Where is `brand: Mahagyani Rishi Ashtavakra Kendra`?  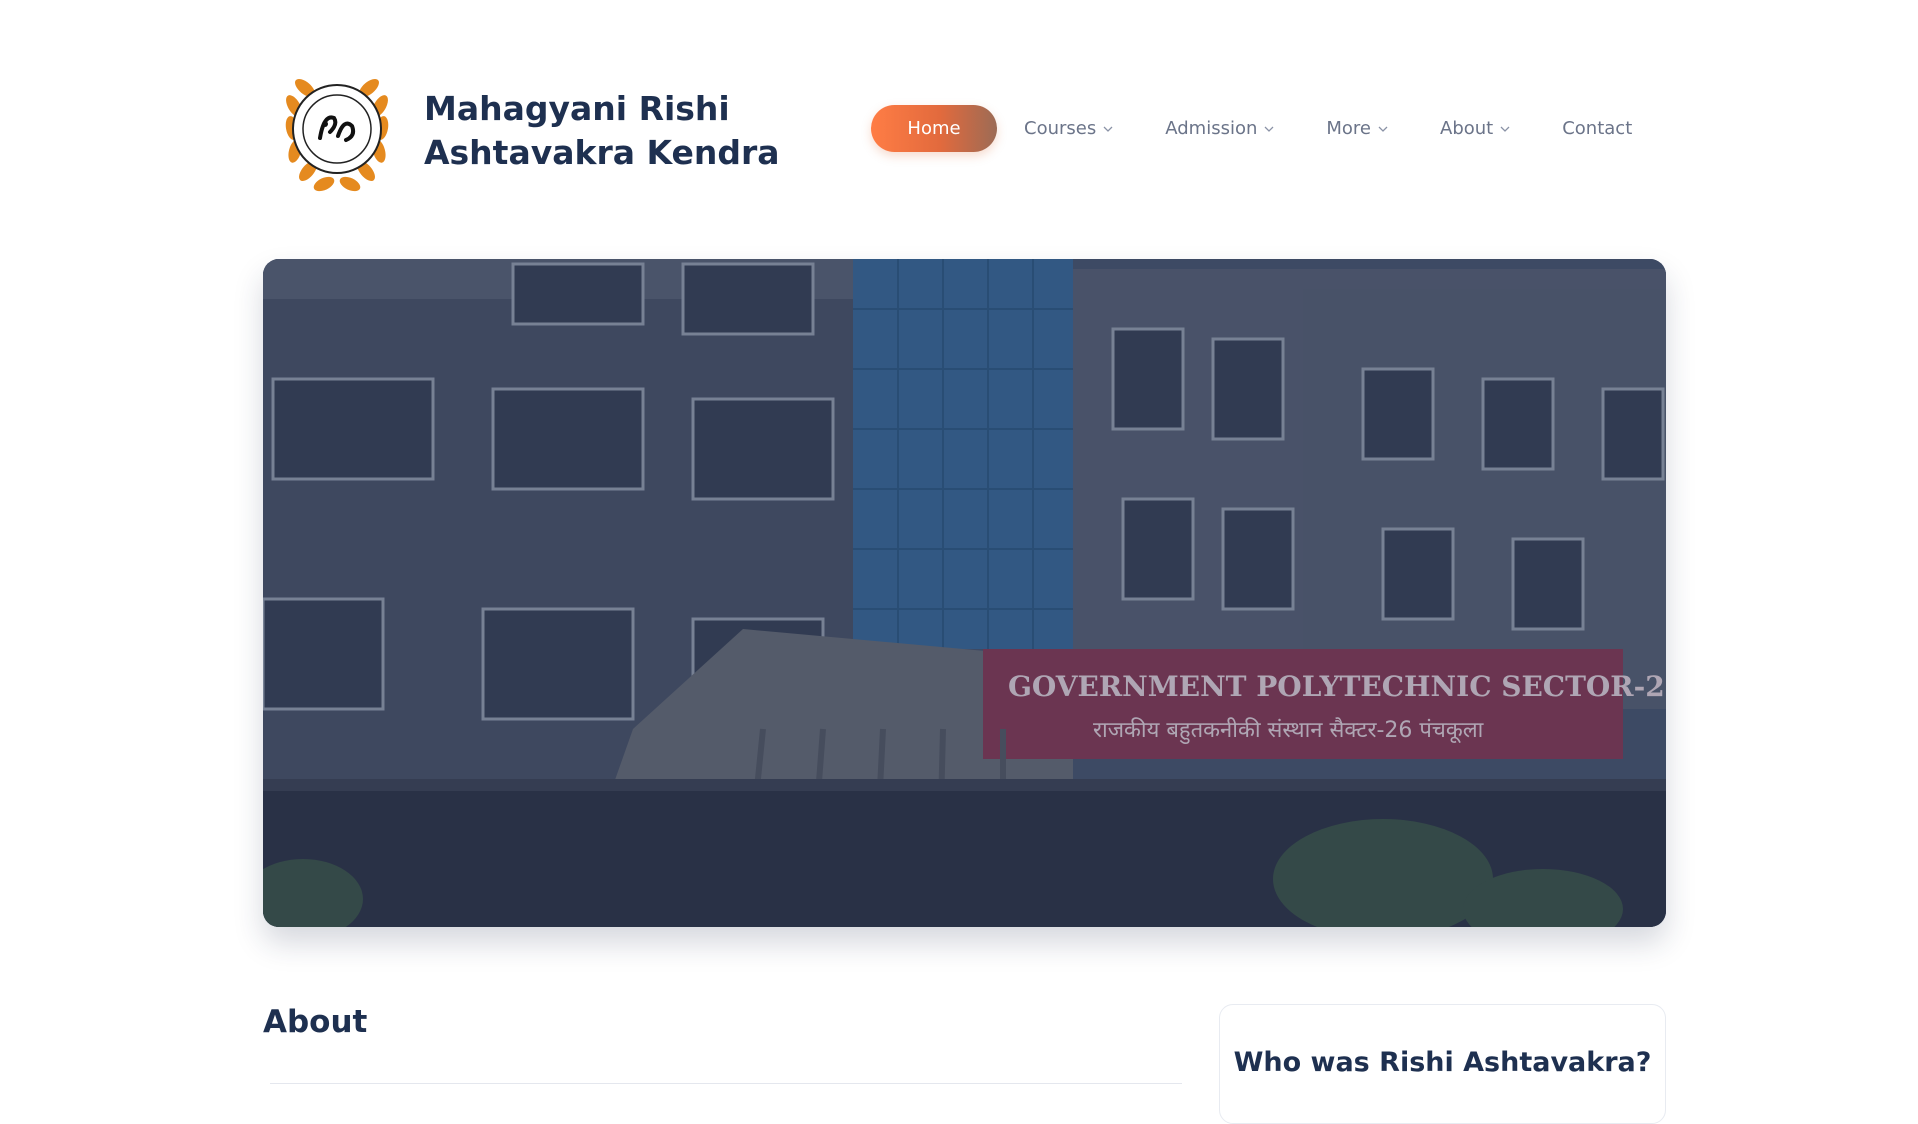 brand: Mahagyani Rishi Ashtavakra Kendra is located at coordinates (526, 131).